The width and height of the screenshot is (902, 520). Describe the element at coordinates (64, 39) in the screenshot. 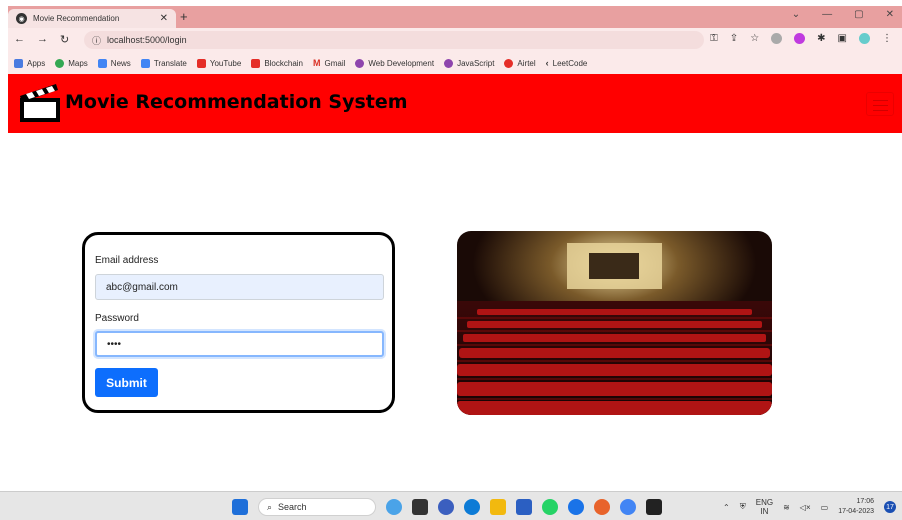

I see `reload-icon: ↻` at that location.